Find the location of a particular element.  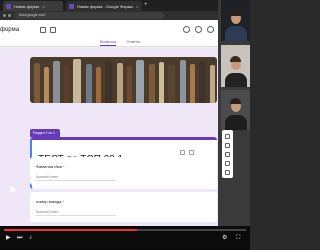

address-bar: docs.google.com is located at coordinates (89, 15).